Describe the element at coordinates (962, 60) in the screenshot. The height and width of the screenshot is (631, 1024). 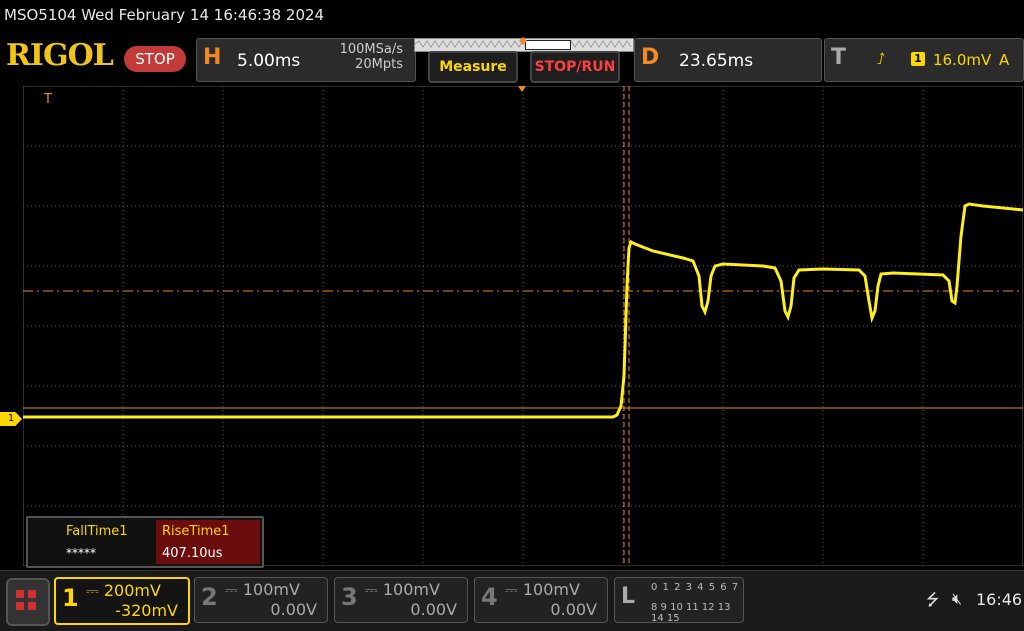
I see `trigger-level: 16.0mV` at that location.